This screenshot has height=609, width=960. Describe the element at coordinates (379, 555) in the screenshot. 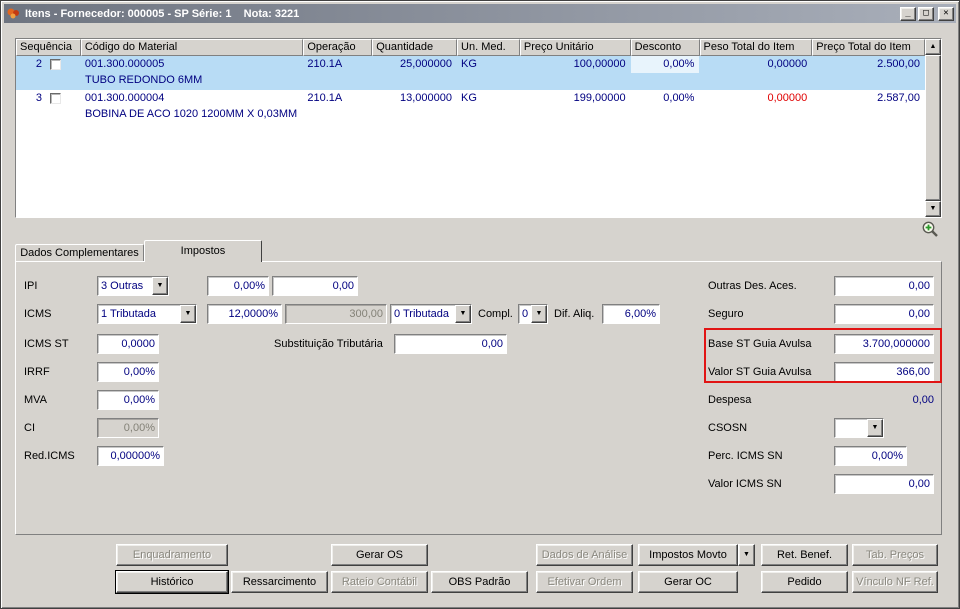

I see `gerar-os-button: Gerar OS` at that location.